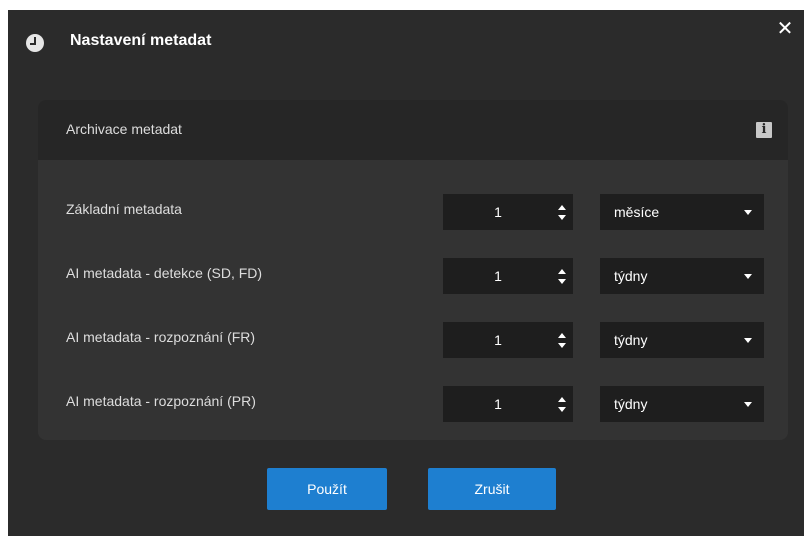 The height and width of the screenshot is (536, 812). I want to click on cancel-button: Zrušit, so click(492, 489).